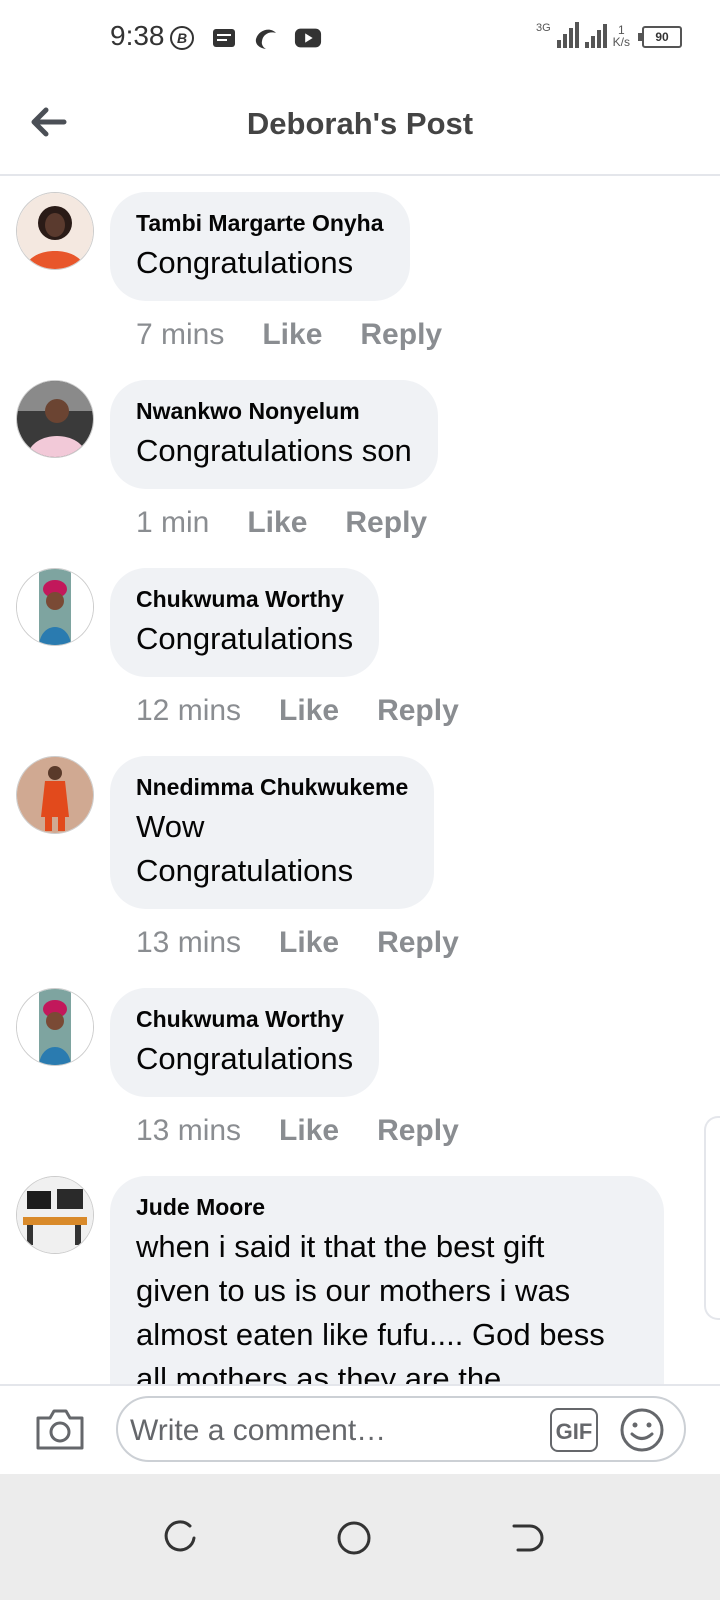 Image resolution: width=720 pixels, height=1600 pixels. What do you see at coordinates (660, 37) in the screenshot?
I see `battery-icon: 90` at bounding box center [660, 37].